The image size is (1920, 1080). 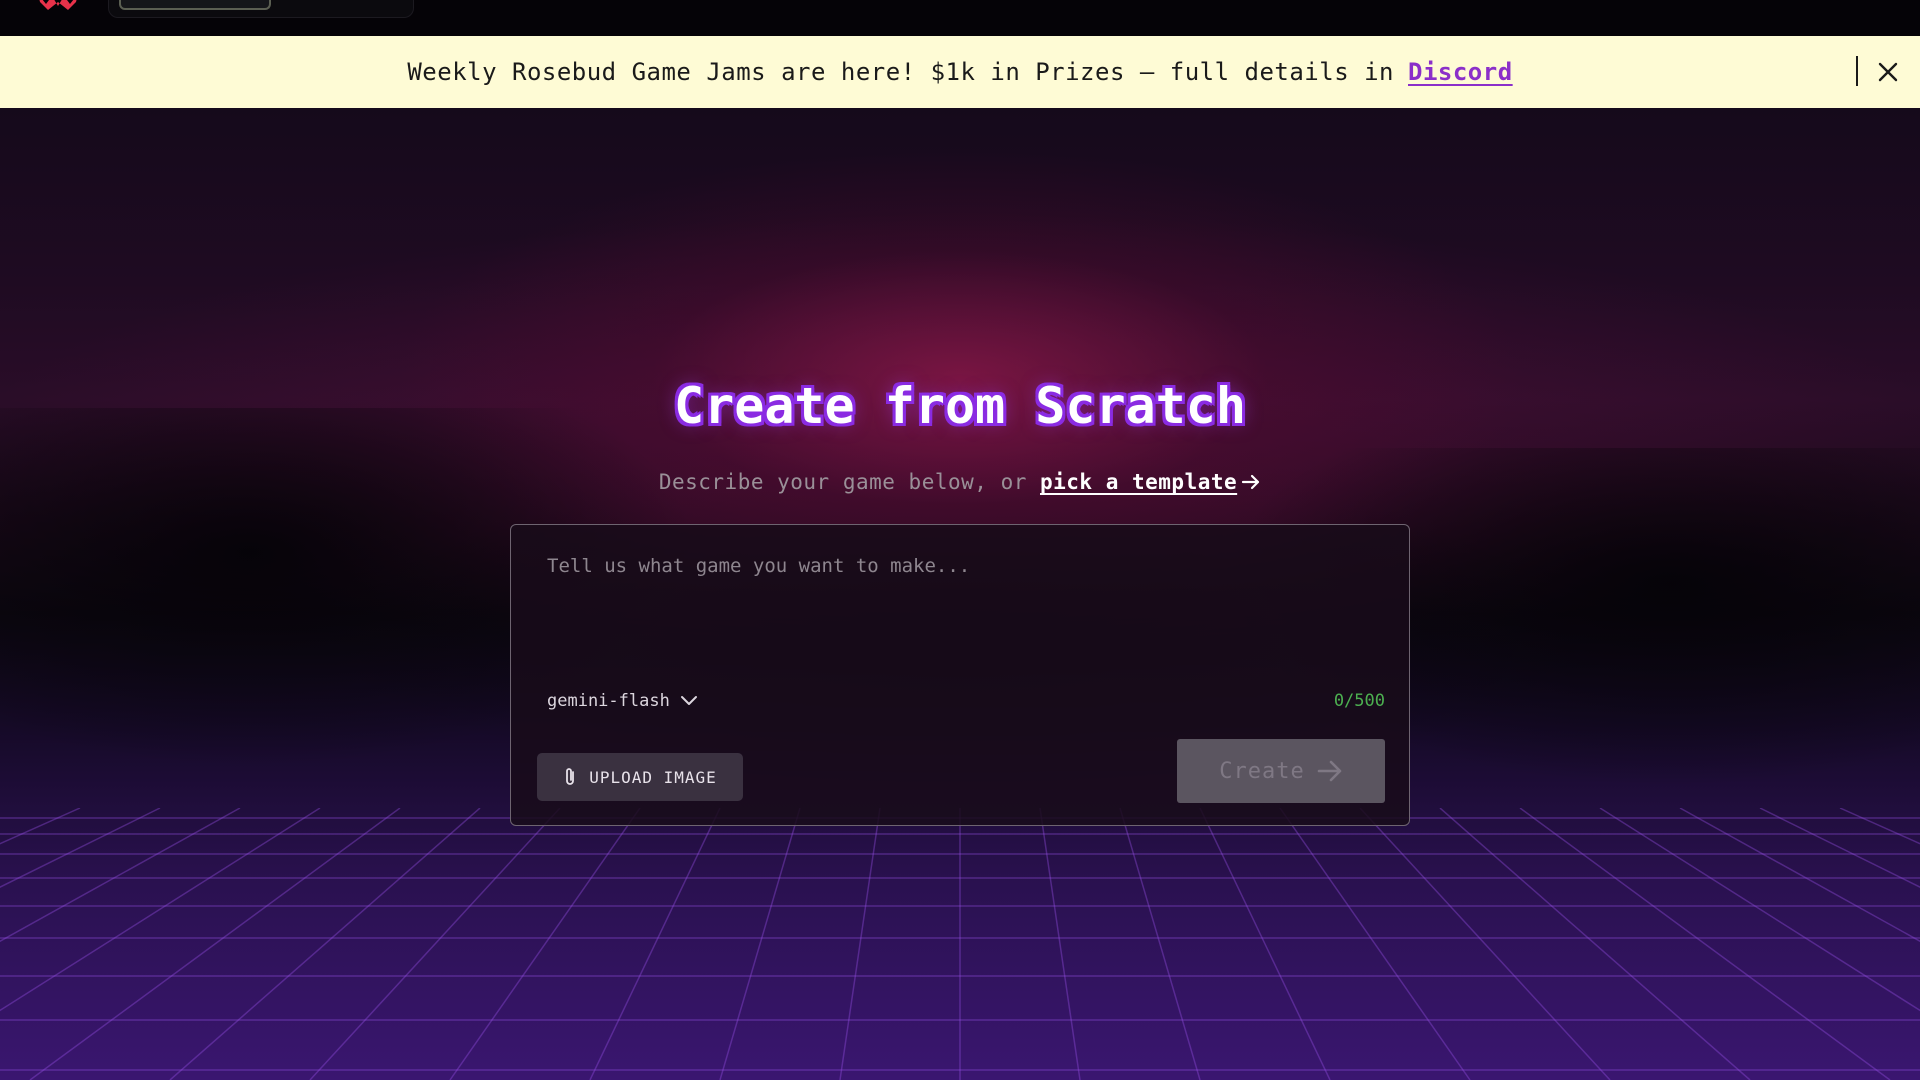 What do you see at coordinates (1262, 771) in the screenshot?
I see `create-button-label: Create` at bounding box center [1262, 771].